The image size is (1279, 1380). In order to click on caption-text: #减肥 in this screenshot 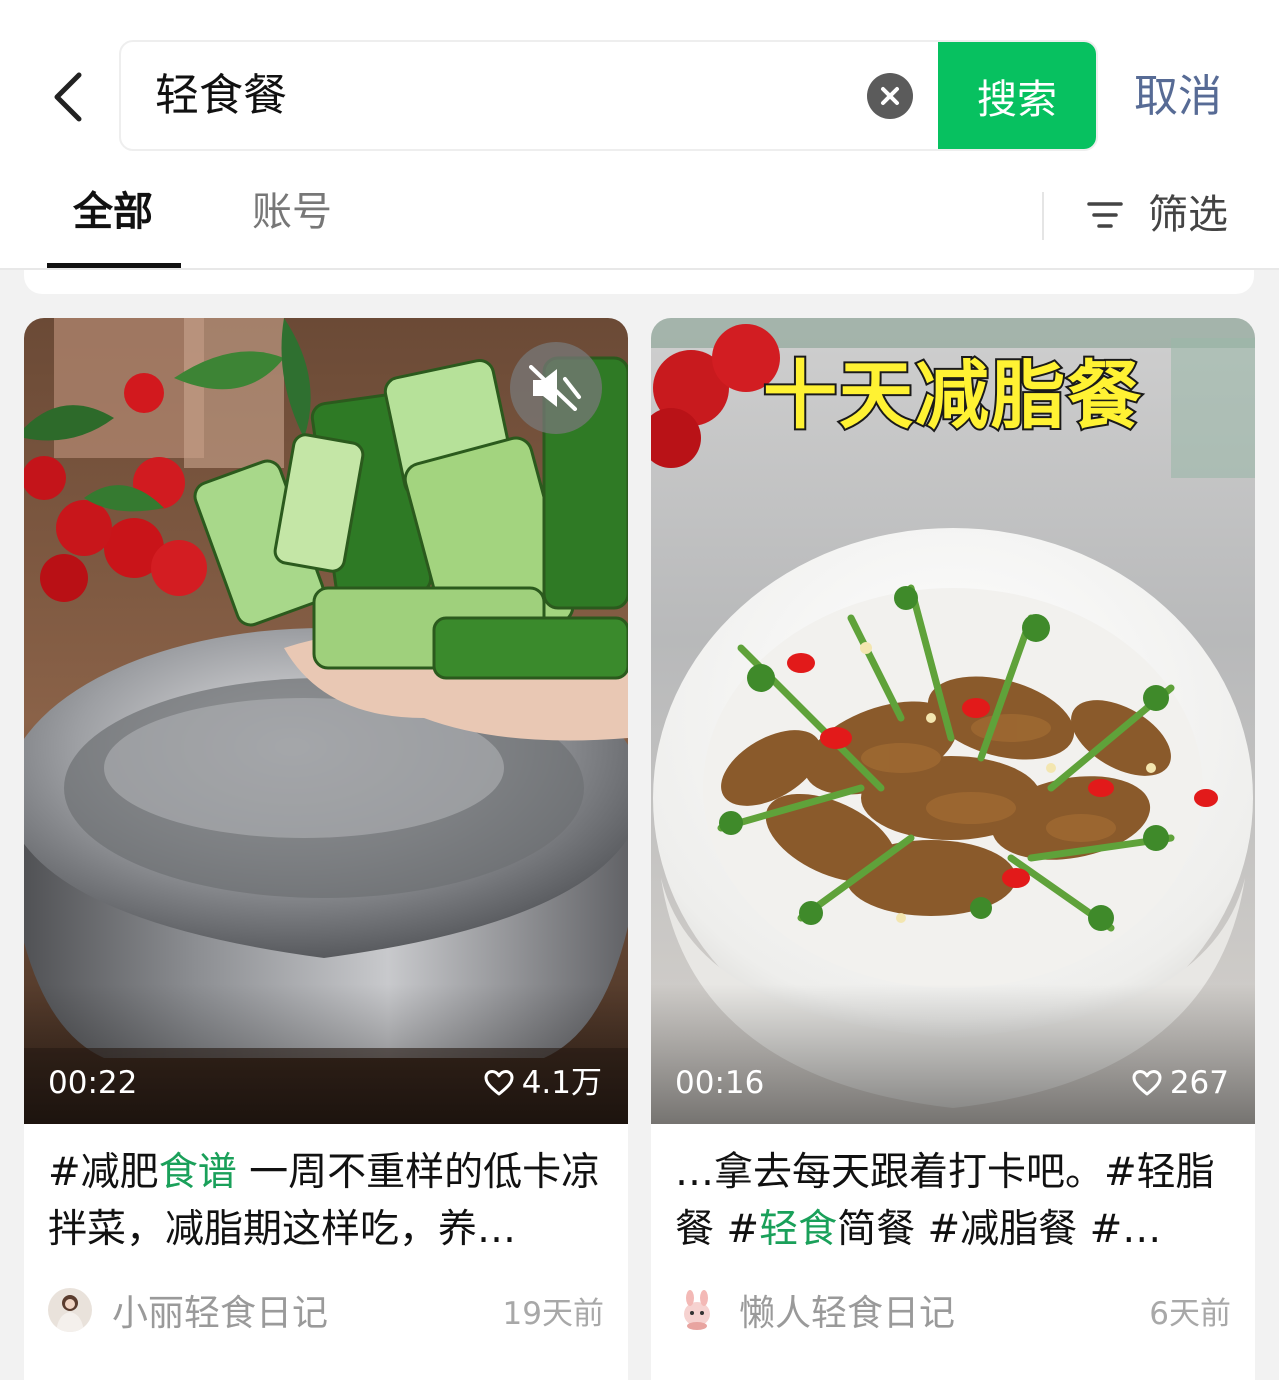, I will do `click(103, 1172)`.